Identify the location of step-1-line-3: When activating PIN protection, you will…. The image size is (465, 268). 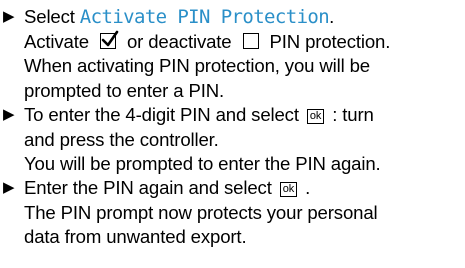
(197, 65).